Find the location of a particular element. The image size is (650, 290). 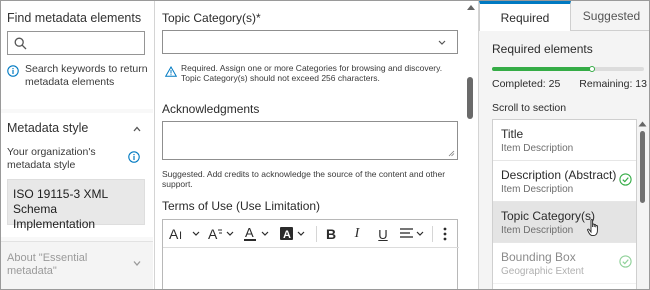

metadata-style-value: ISO 19115-3 XML Schema Implementation is located at coordinates (76, 205).